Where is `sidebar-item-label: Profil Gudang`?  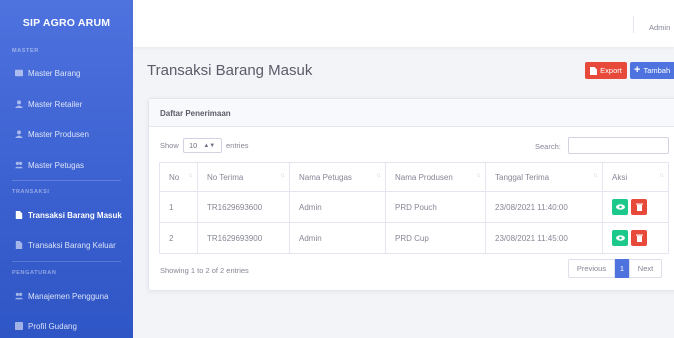
sidebar-item-label: Profil Gudang is located at coordinates (52, 326).